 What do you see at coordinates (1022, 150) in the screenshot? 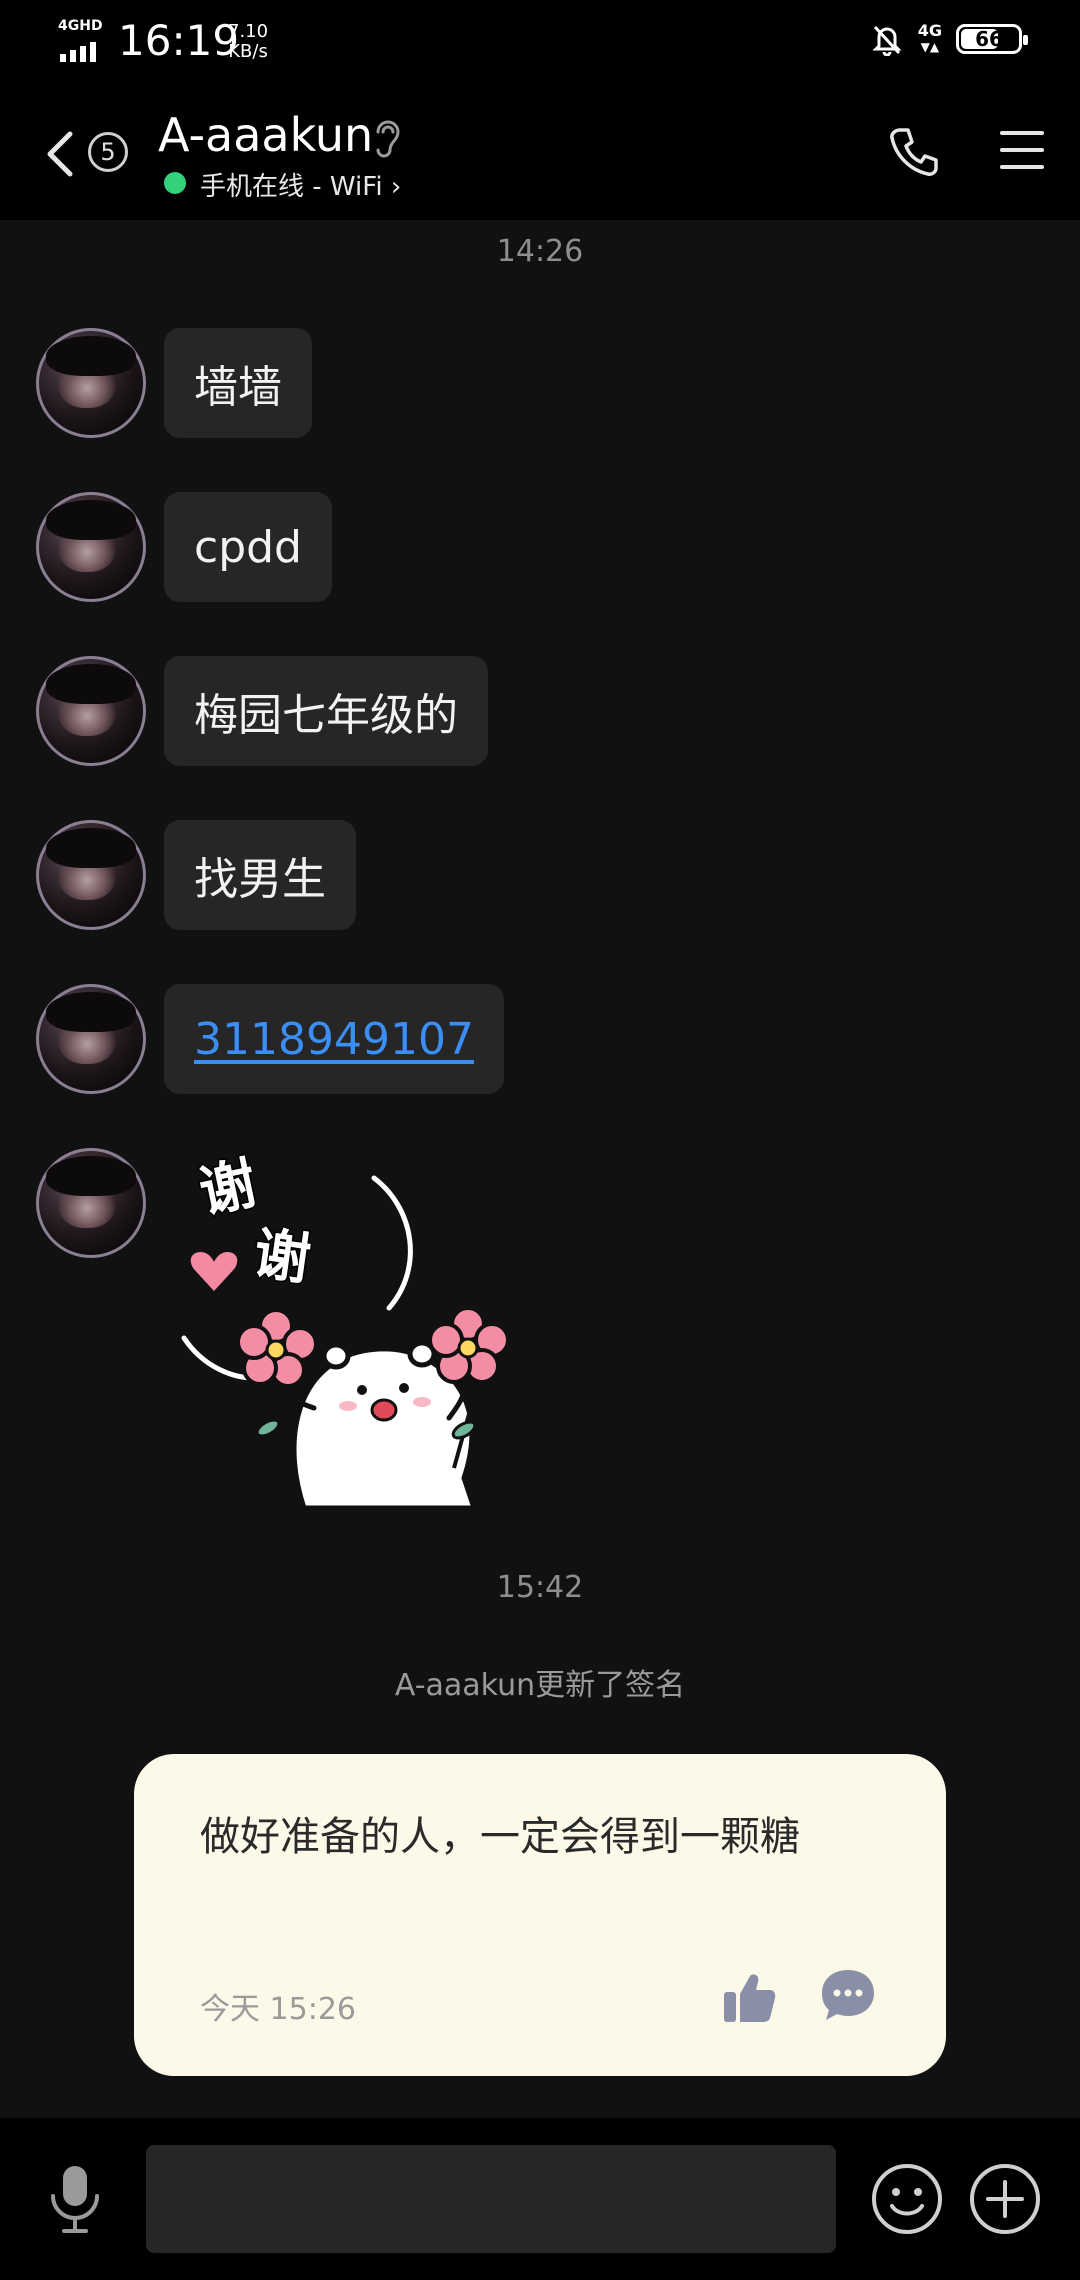
I see `menu-icon` at bounding box center [1022, 150].